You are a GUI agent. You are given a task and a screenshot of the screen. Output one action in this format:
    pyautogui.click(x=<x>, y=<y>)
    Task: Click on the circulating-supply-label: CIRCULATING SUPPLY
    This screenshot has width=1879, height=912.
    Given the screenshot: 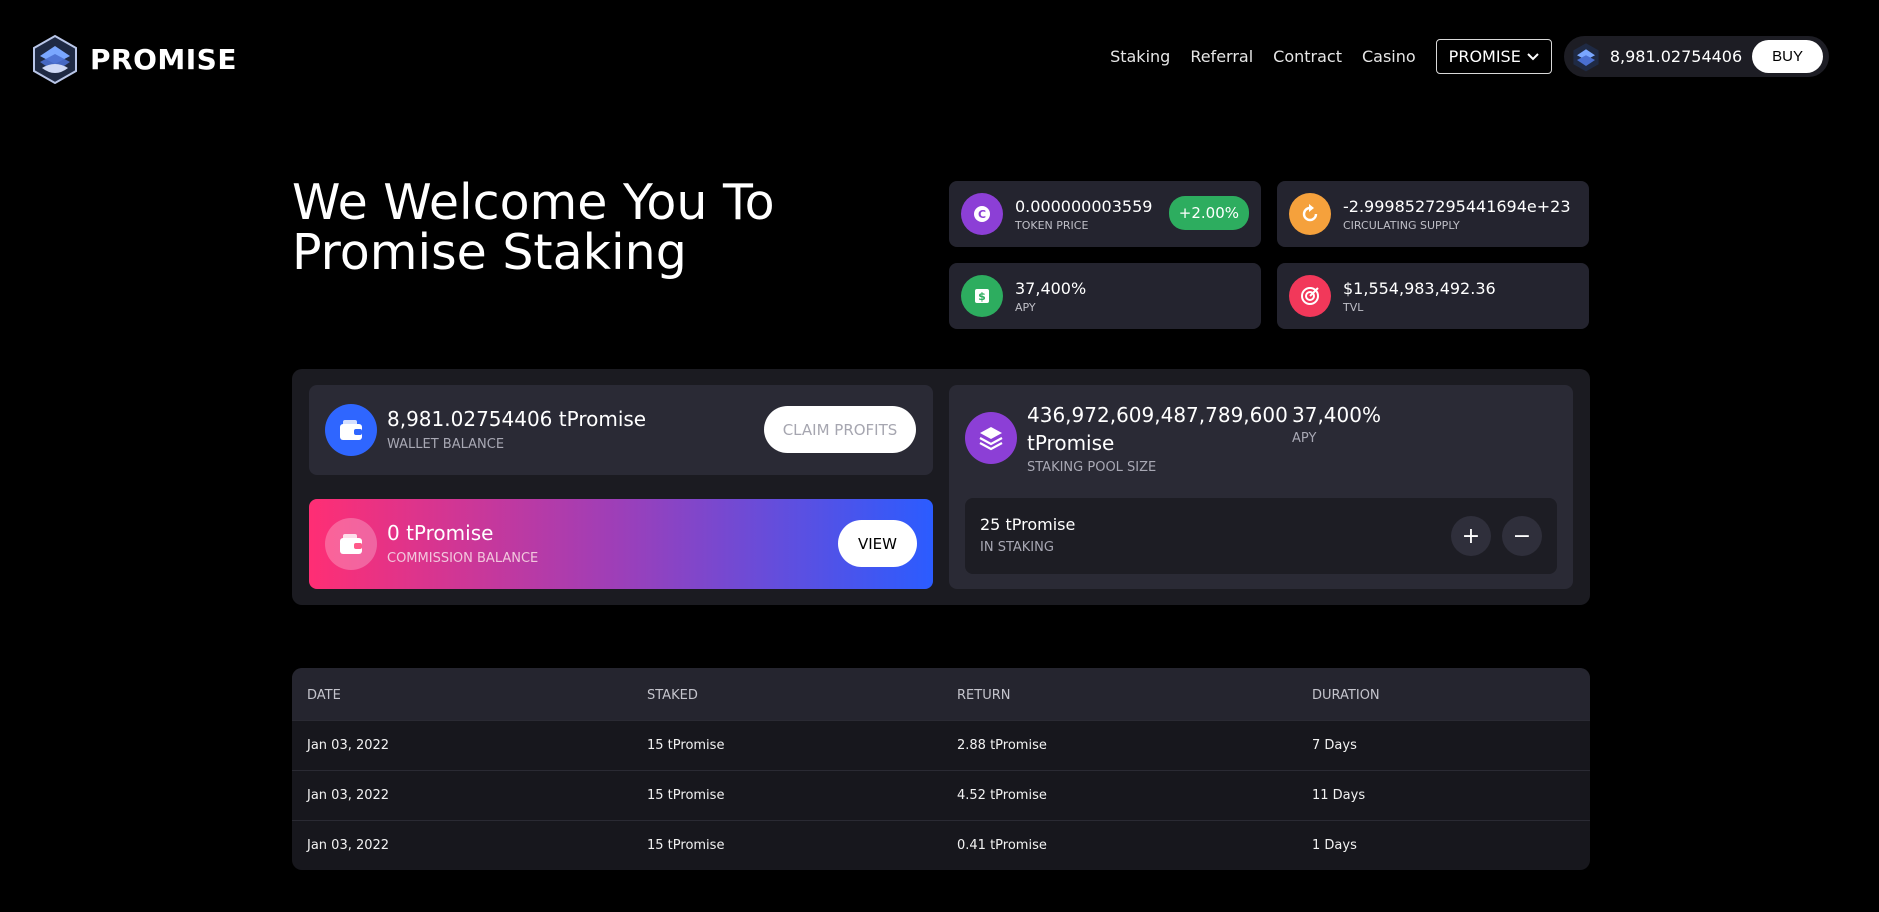 What is the action you would take?
    pyautogui.click(x=1401, y=225)
    